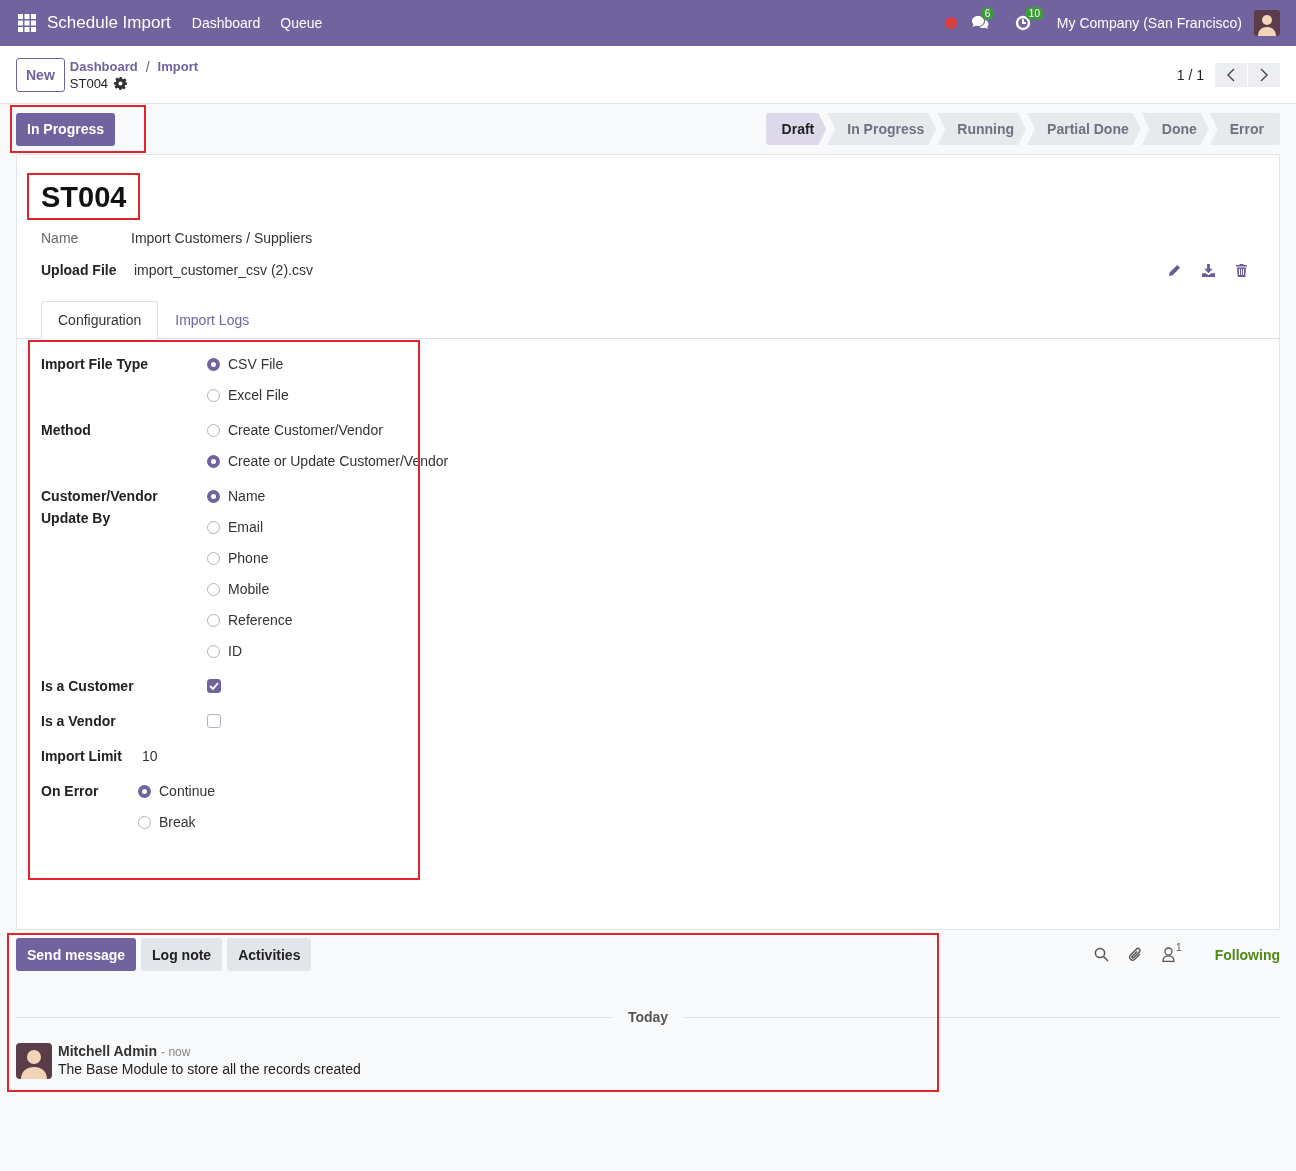 The height and width of the screenshot is (1171, 1296). Describe the element at coordinates (212, 320) in the screenshot. I see `notebook-tab: Import Logs` at that location.